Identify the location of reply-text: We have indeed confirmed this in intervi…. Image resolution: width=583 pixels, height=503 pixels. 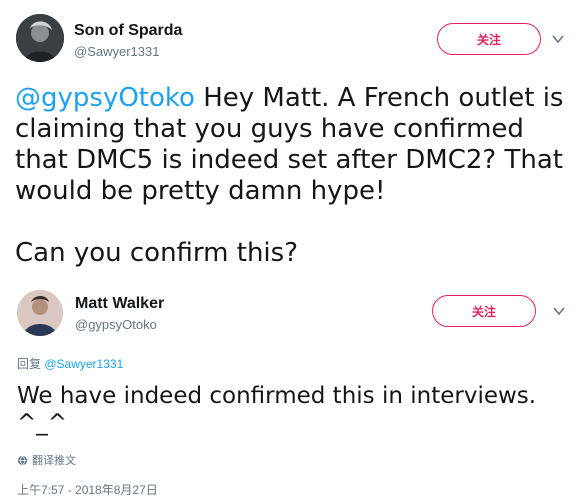
(277, 409).